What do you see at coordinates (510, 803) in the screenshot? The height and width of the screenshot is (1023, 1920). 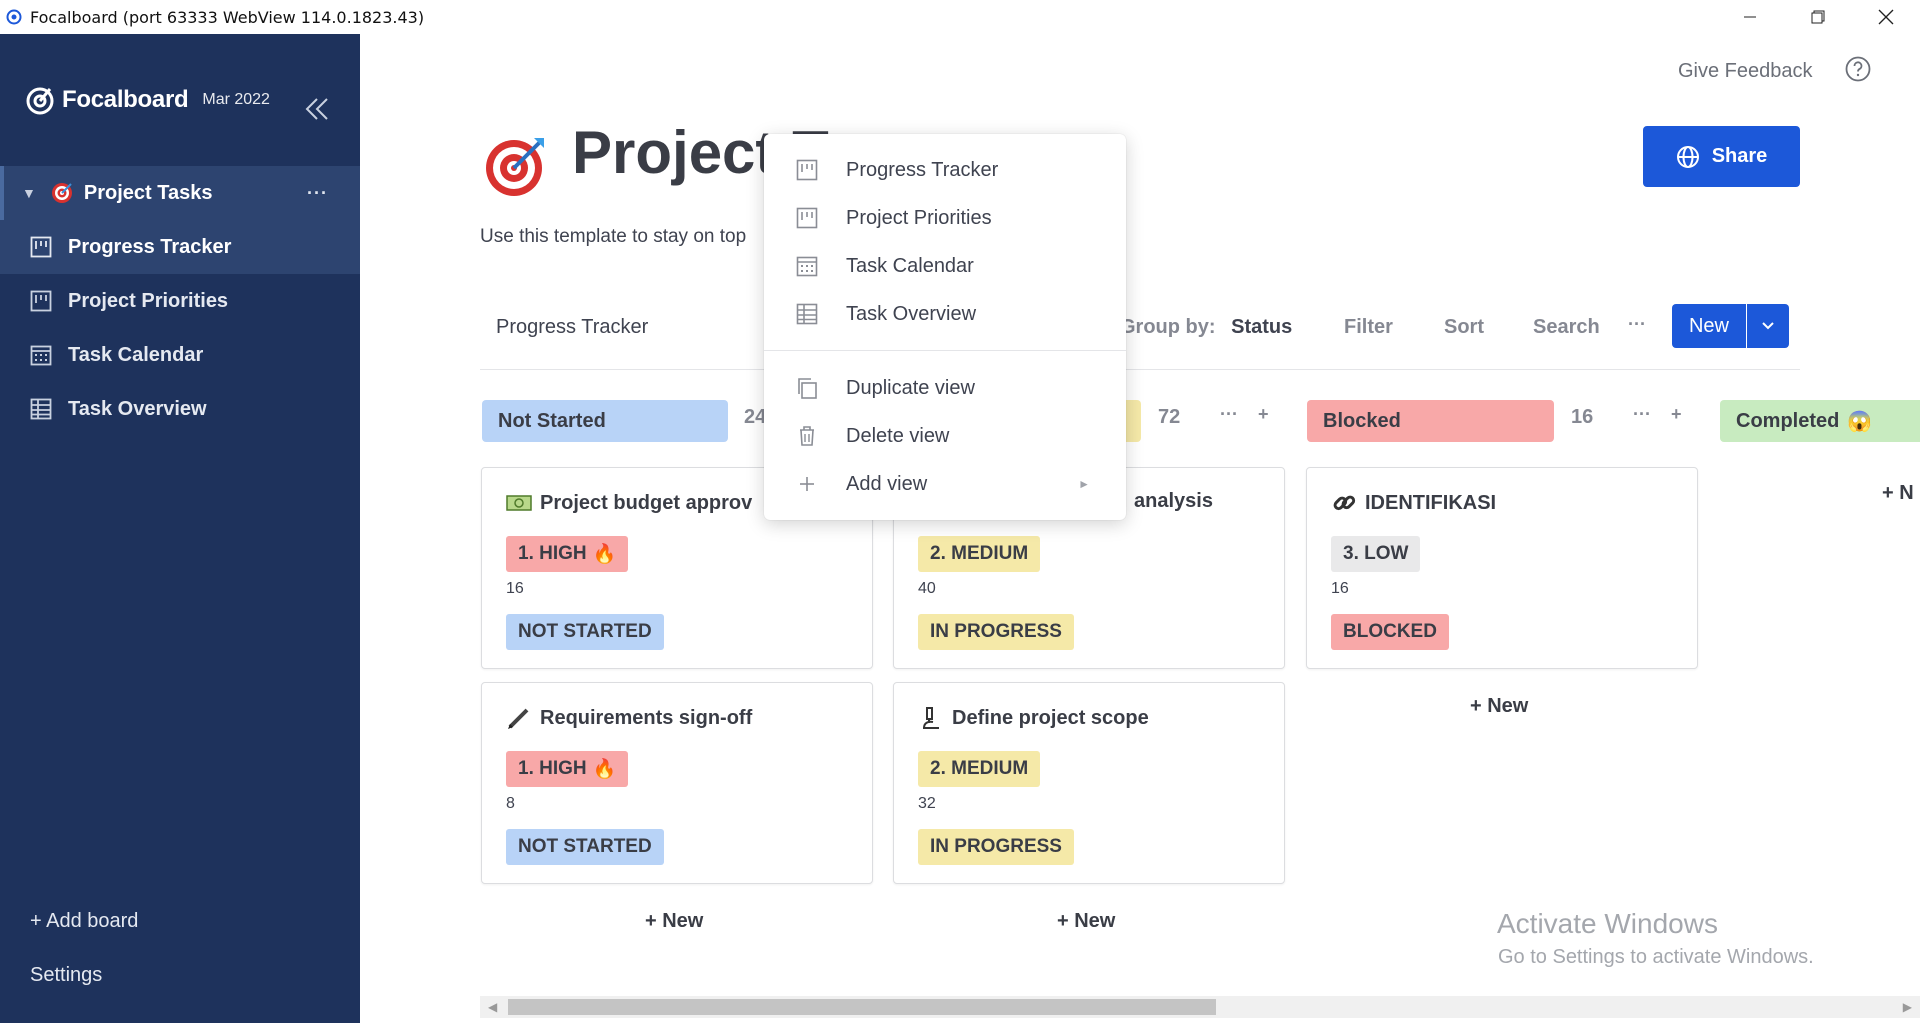 I see `card-estimate: 8` at bounding box center [510, 803].